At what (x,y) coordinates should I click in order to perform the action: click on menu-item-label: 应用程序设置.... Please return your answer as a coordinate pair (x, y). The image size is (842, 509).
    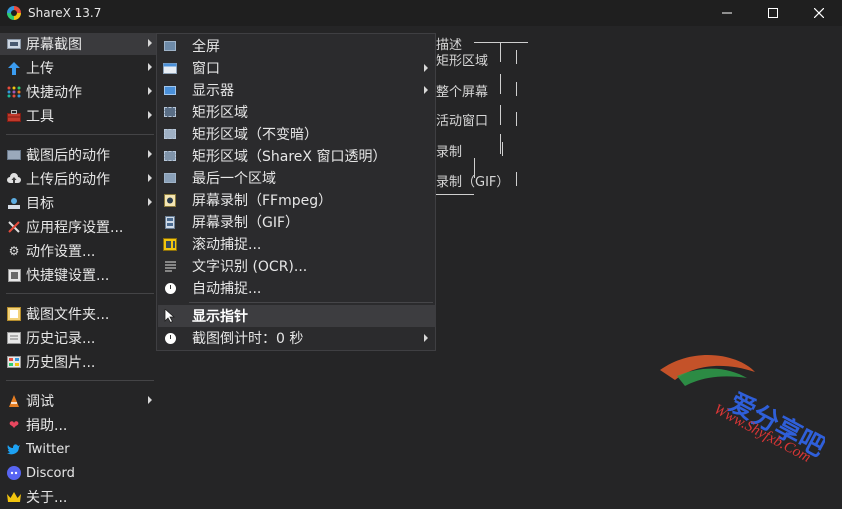
    Looking at the image, I should click on (75, 228).